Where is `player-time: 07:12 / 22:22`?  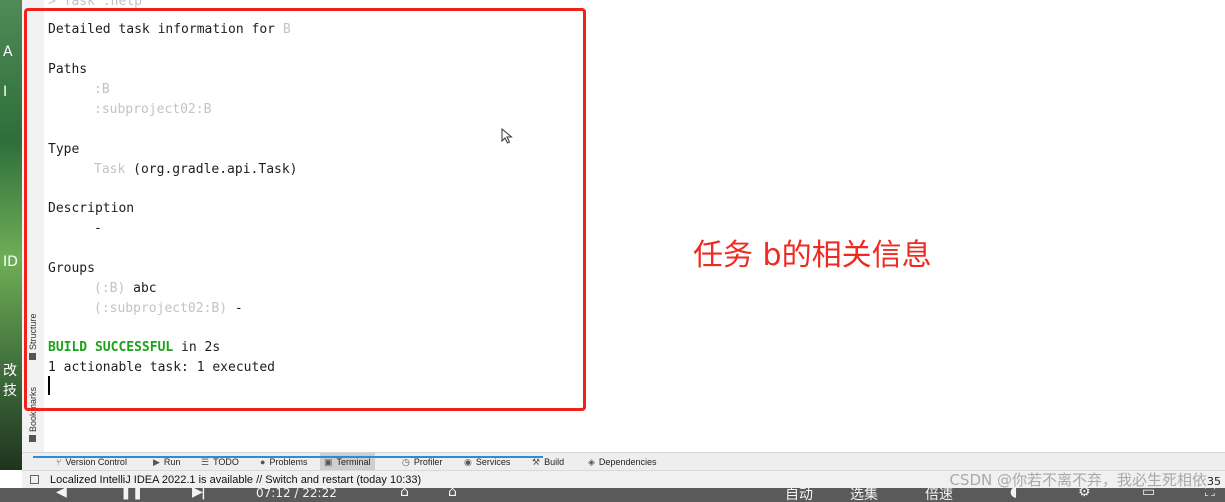 player-time: 07:12 / 22:22 is located at coordinates (296, 494).